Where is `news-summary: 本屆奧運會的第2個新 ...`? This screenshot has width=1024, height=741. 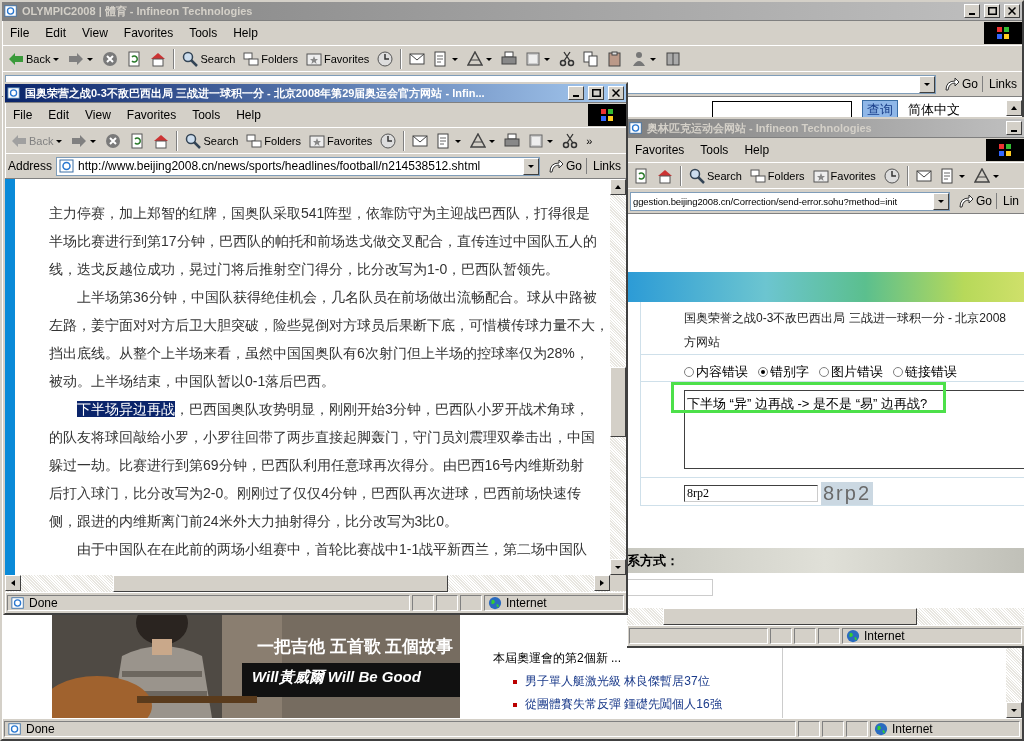
news-summary: 本屆奧運會的第2個新 ... is located at coordinates (557, 658).